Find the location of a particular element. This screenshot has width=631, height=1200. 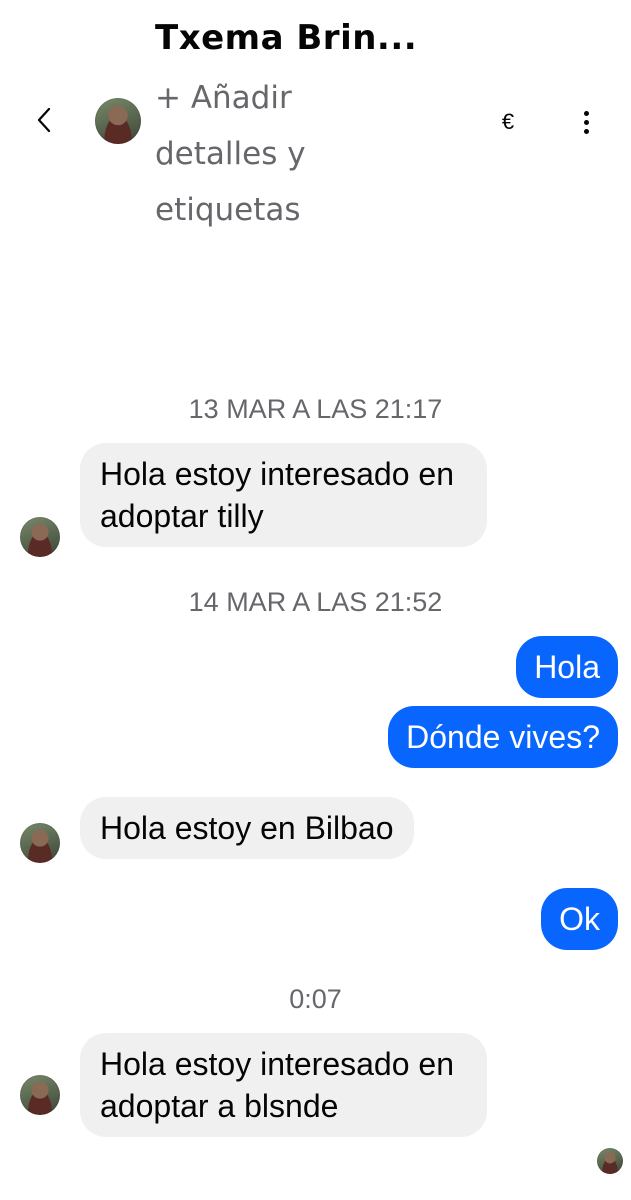

vertical-ellipsis-icon is located at coordinates (586, 122).